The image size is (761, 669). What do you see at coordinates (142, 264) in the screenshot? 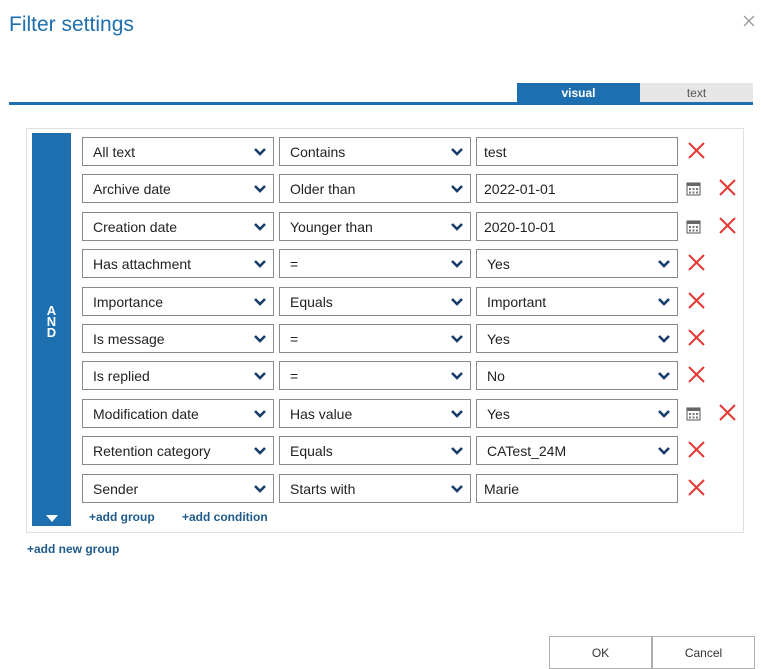
I see `field-value: Has attachment` at bounding box center [142, 264].